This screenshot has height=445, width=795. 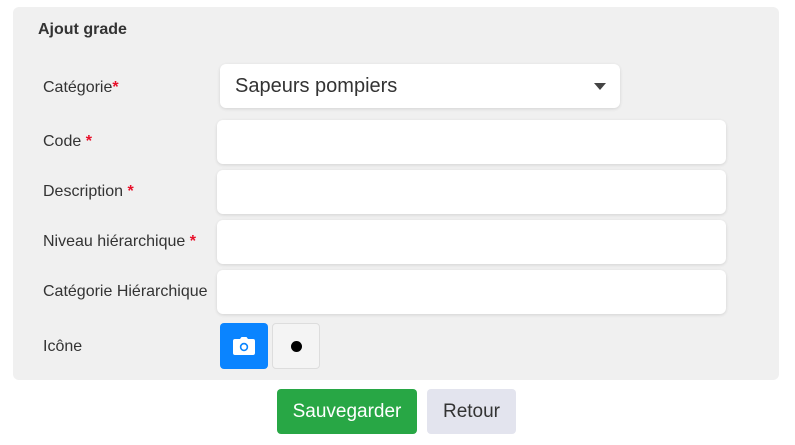 I want to click on categorie-select: Sapeurs pompiers, so click(x=420, y=86).